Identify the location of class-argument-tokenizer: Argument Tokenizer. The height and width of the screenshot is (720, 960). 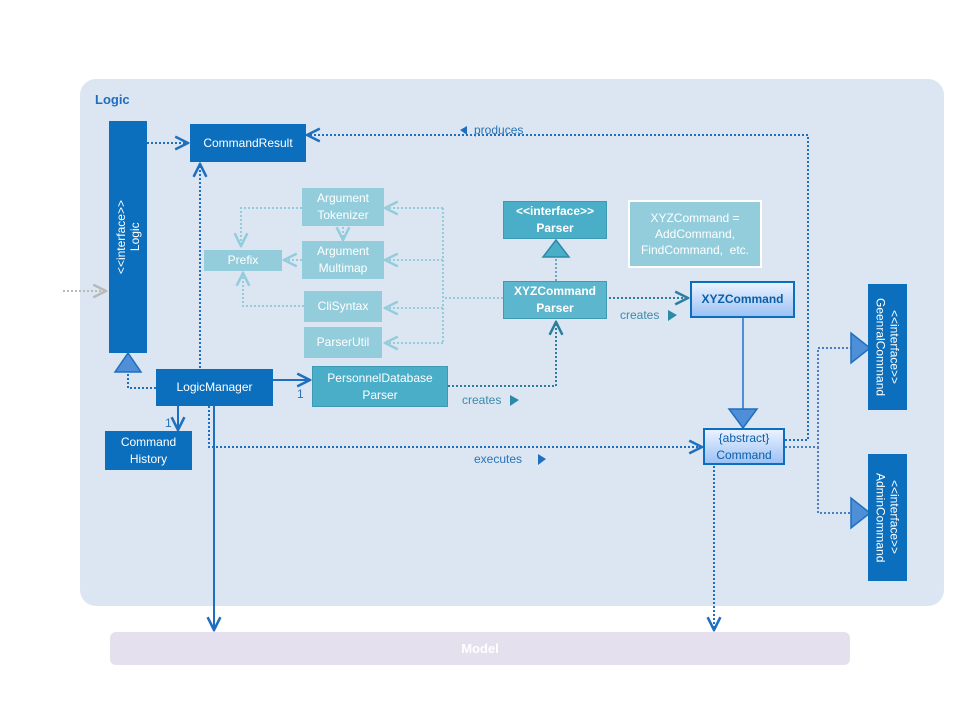
(343, 207).